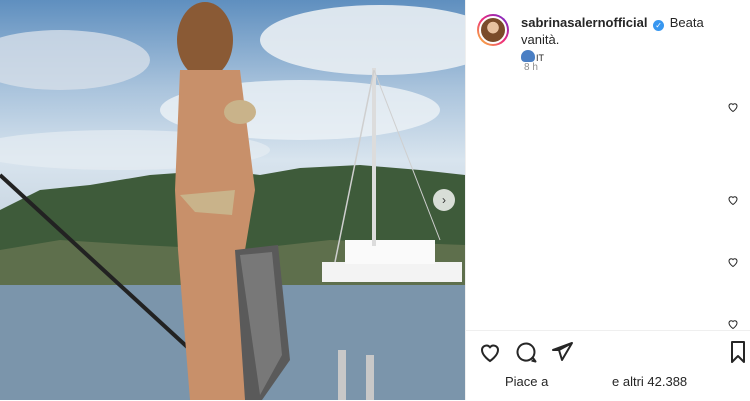 This screenshot has height=401, width=750. What do you see at coordinates (531, 67) in the screenshot?
I see `post-timestamp: 8 h` at bounding box center [531, 67].